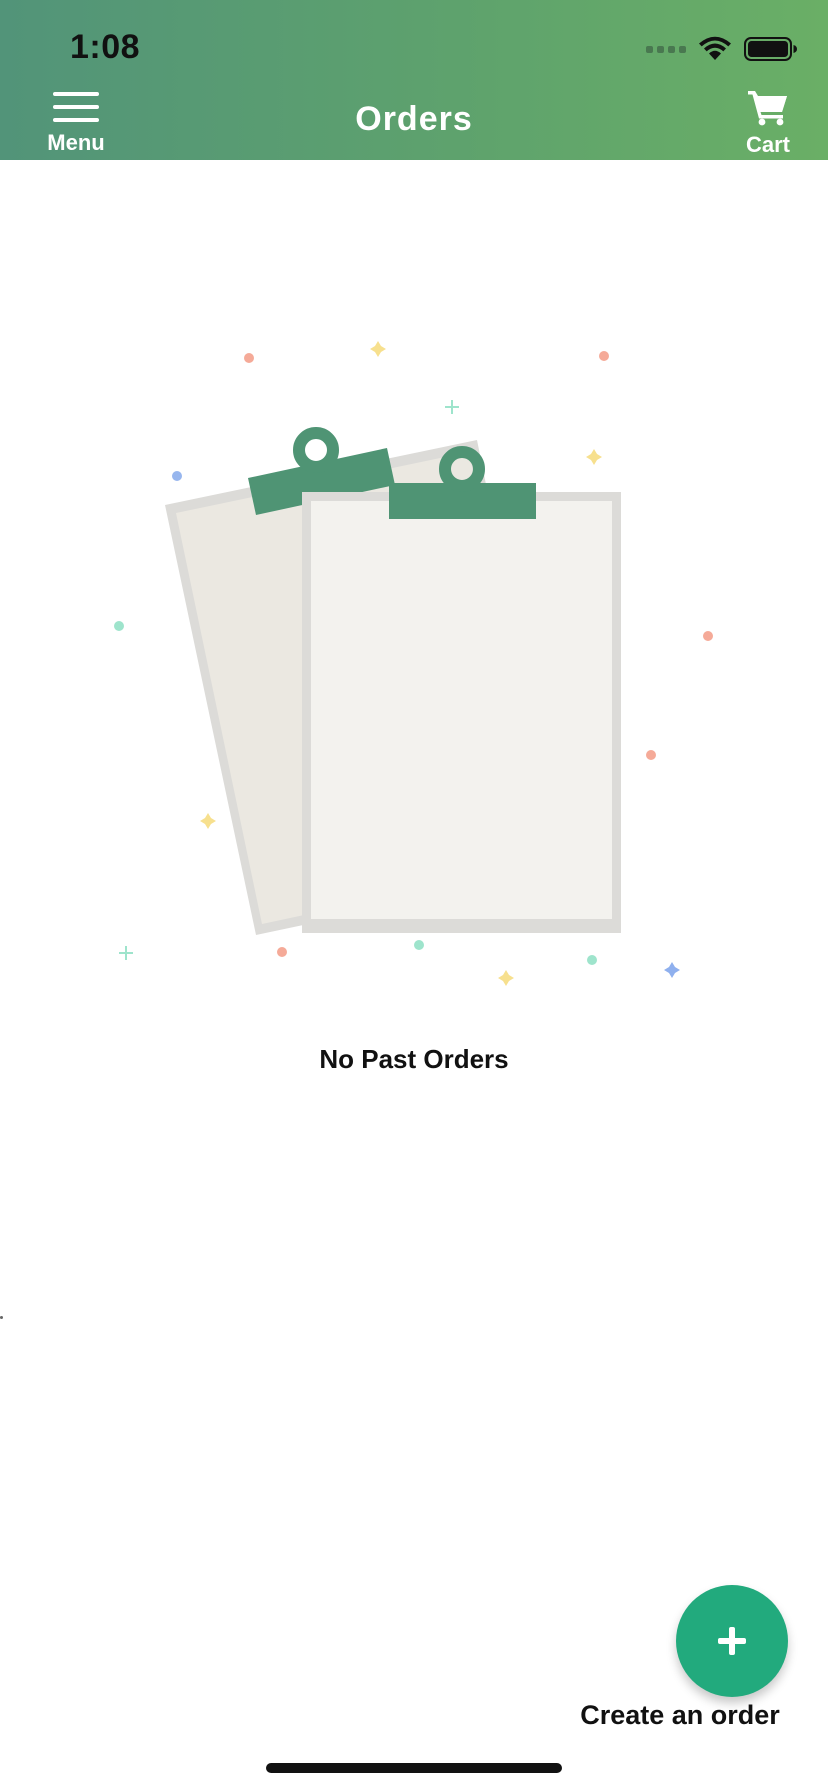 This screenshot has height=1792, width=828. What do you see at coordinates (461, 689) in the screenshot?
I see `front-clipboard` at bounding box center [461, 689].